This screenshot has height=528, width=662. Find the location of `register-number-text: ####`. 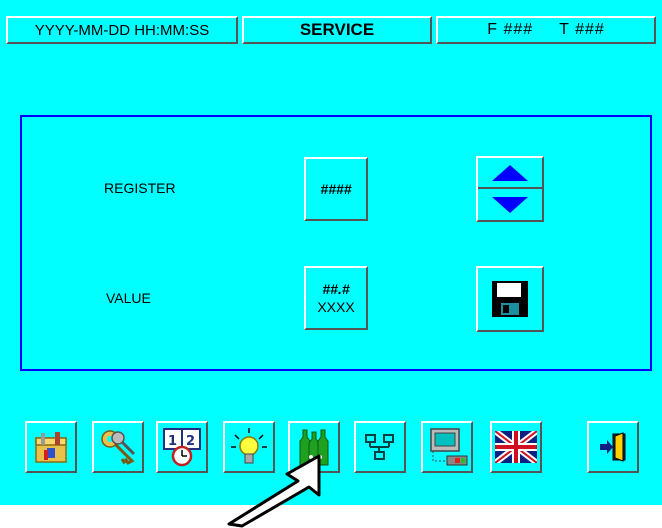

register-number-text: #### is located at coordinates (336, 189).